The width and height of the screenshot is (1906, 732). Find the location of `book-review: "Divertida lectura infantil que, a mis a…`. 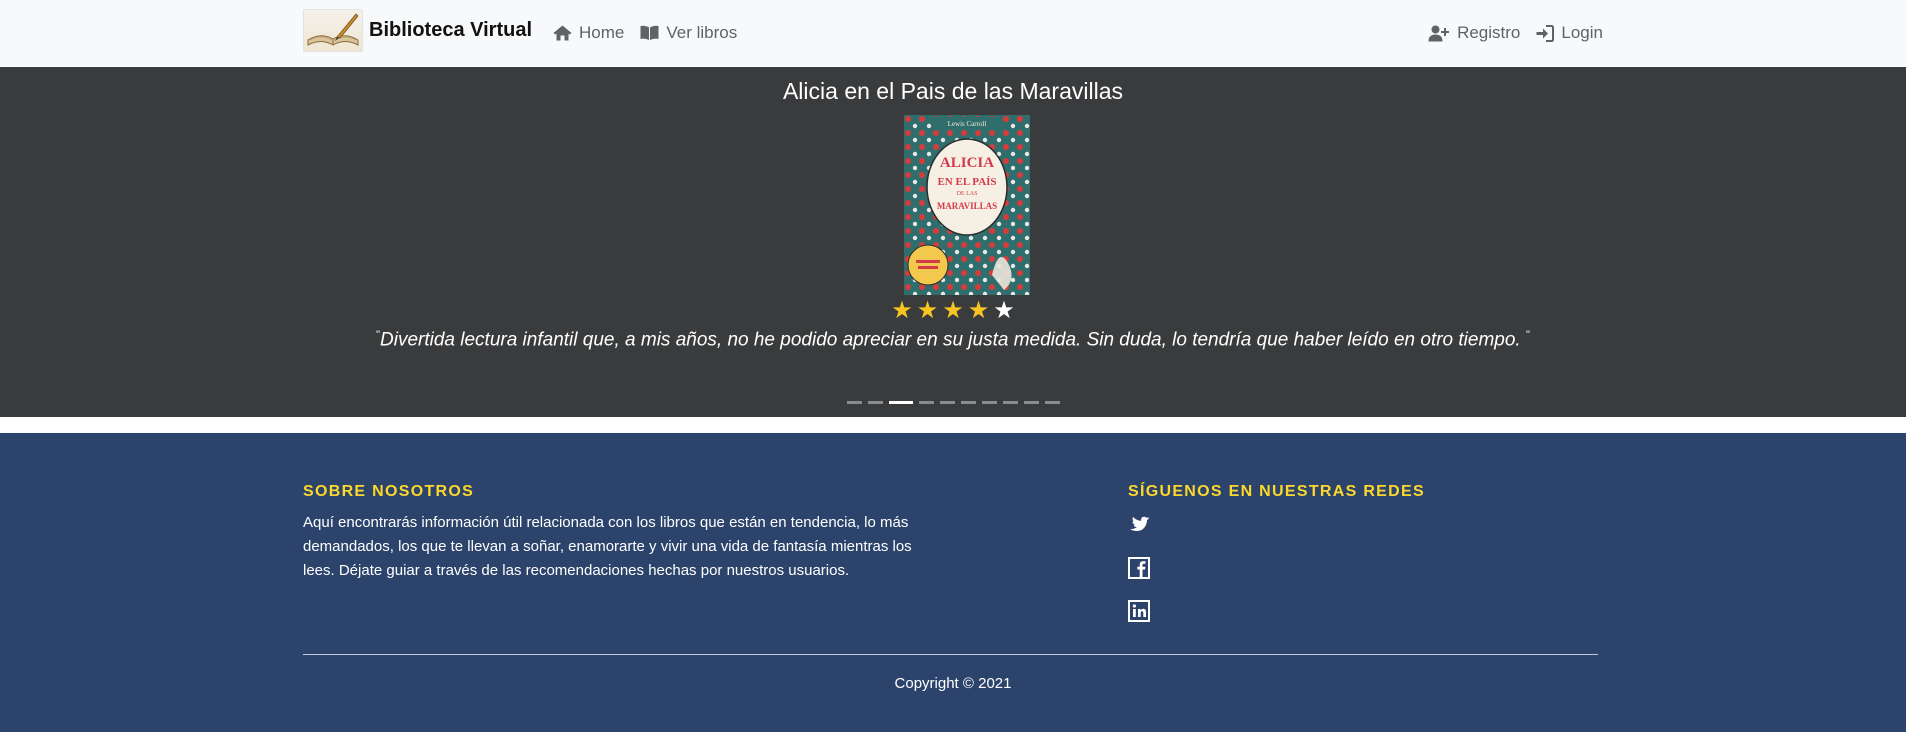

book-review: "Divertida lectura infantil que, a mis a… is located at coordinates (953, 340).